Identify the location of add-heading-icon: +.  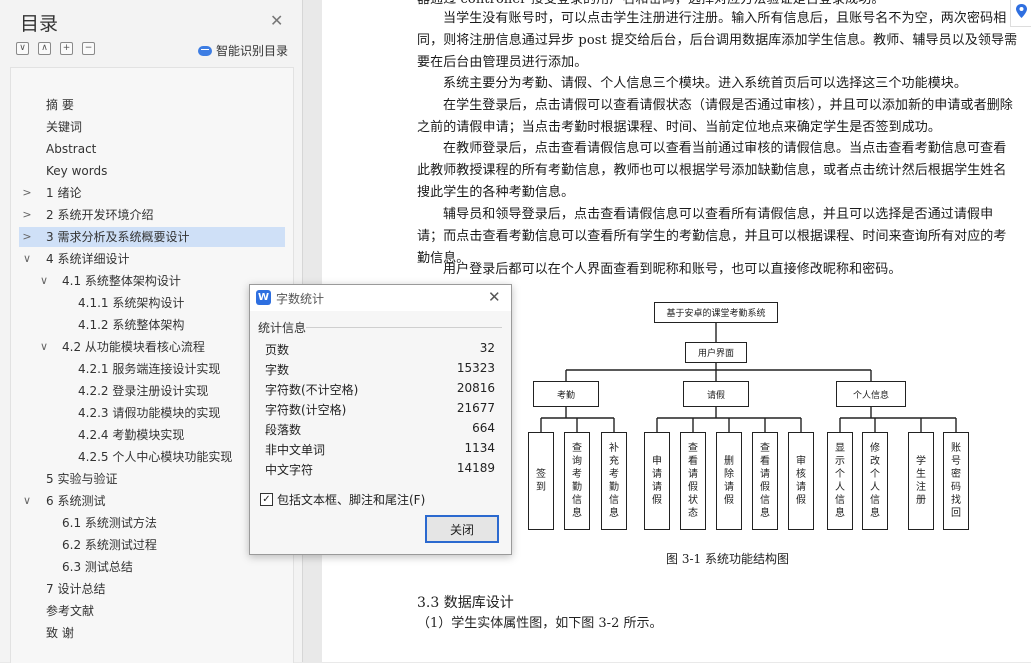
(66, 48).